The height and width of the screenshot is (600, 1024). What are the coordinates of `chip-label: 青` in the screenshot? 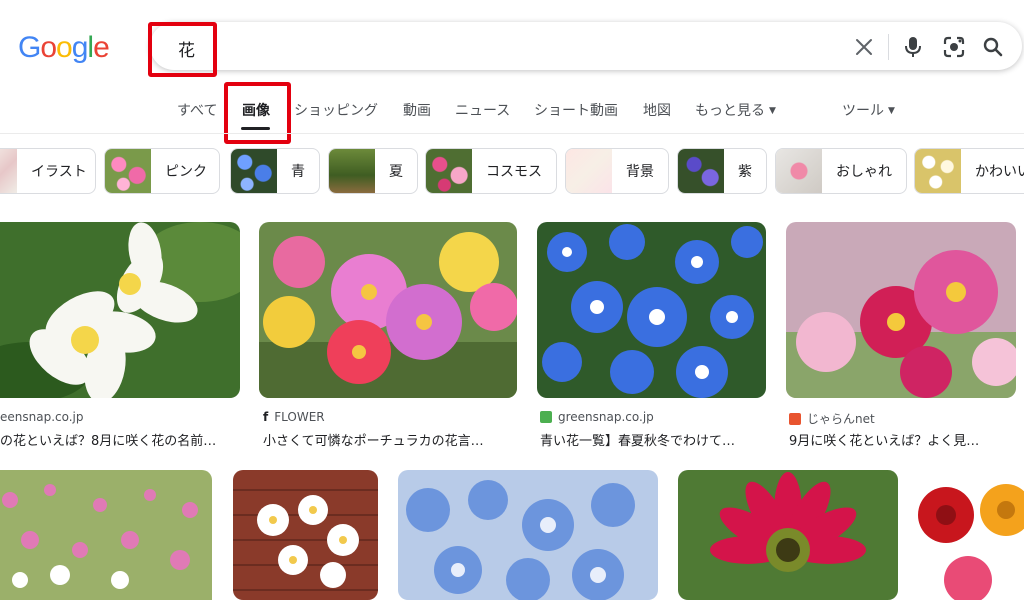 It's located at (298, 172).